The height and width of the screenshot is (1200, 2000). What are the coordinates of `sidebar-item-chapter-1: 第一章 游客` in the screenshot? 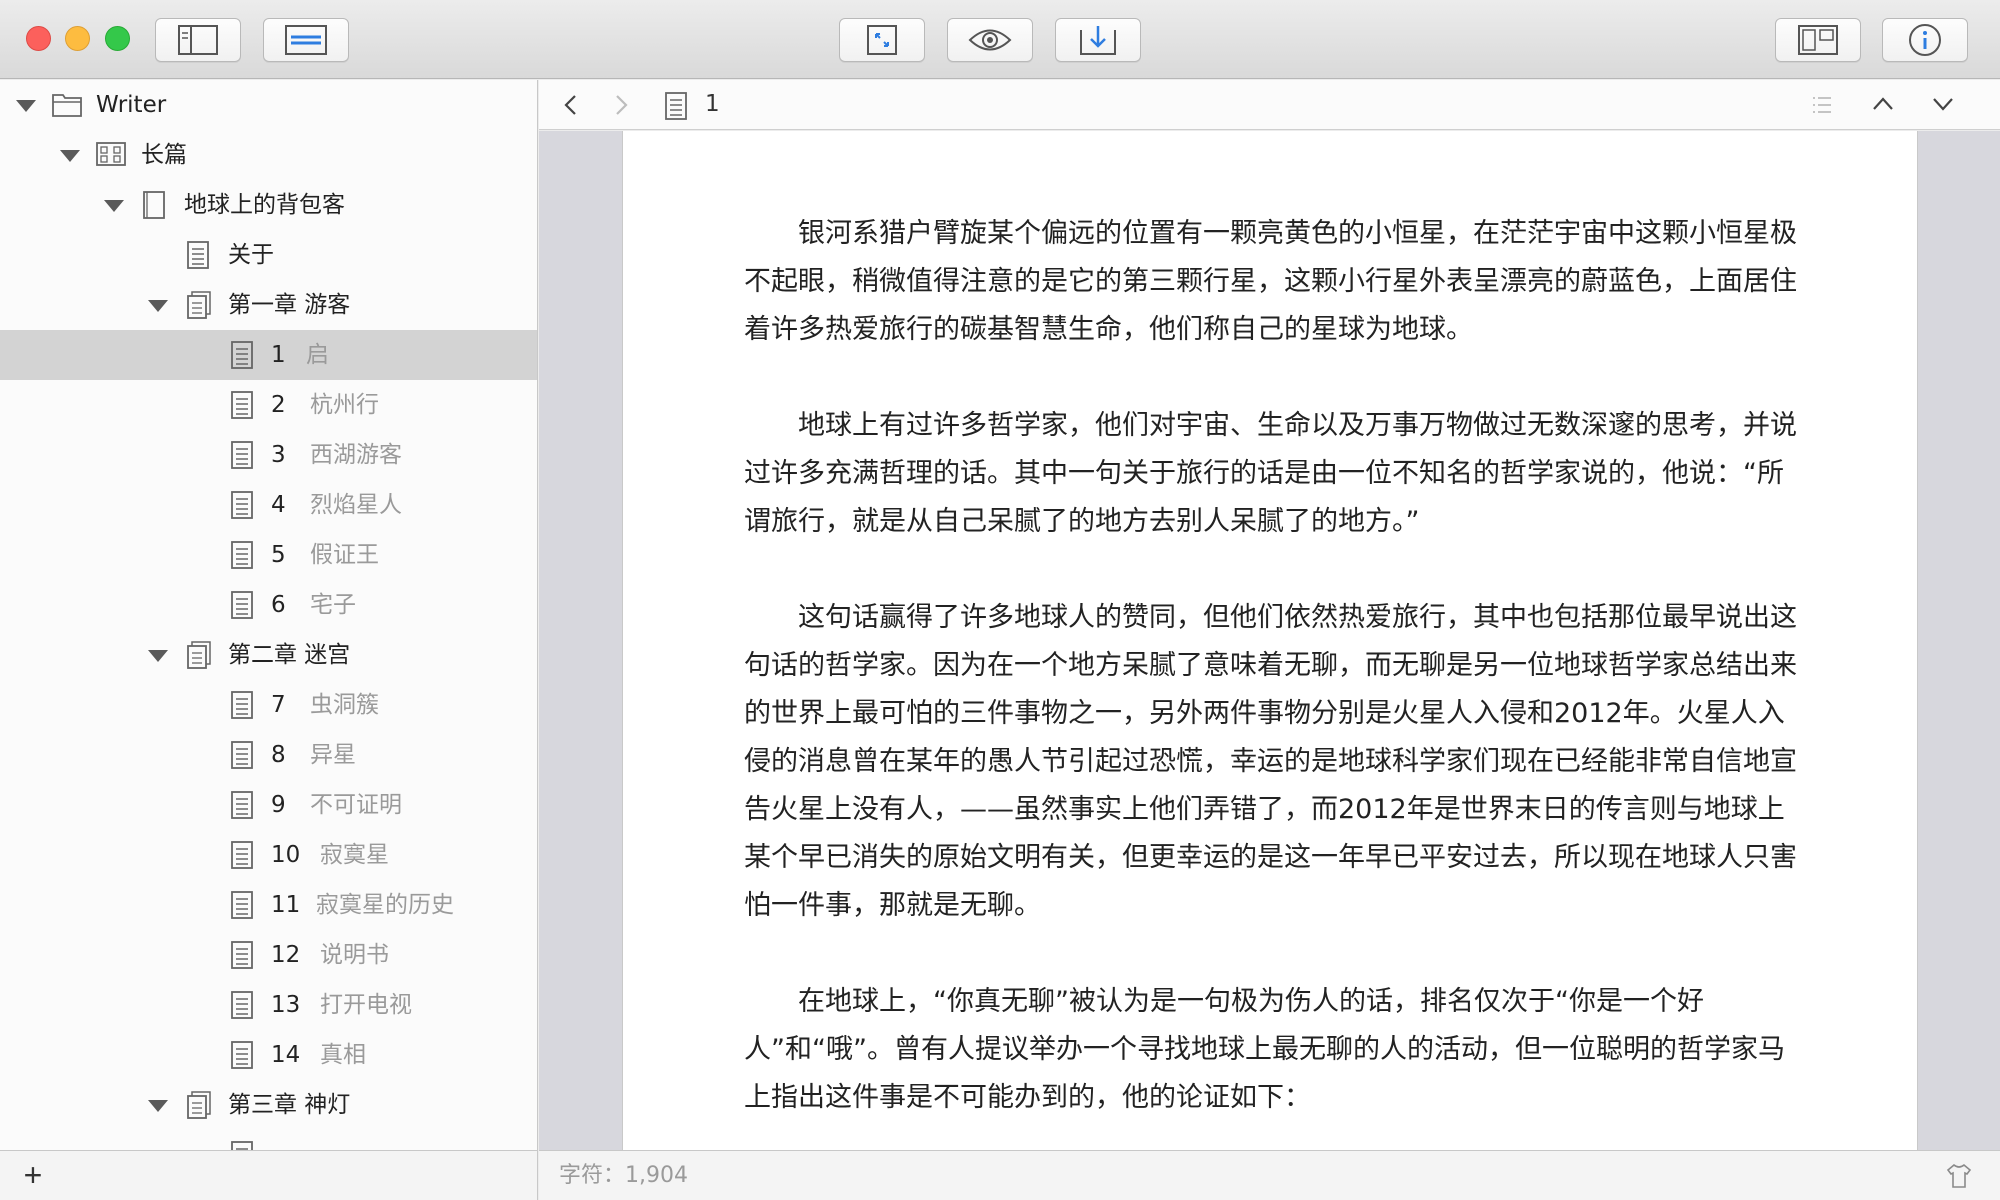 It's located at (268, 305).